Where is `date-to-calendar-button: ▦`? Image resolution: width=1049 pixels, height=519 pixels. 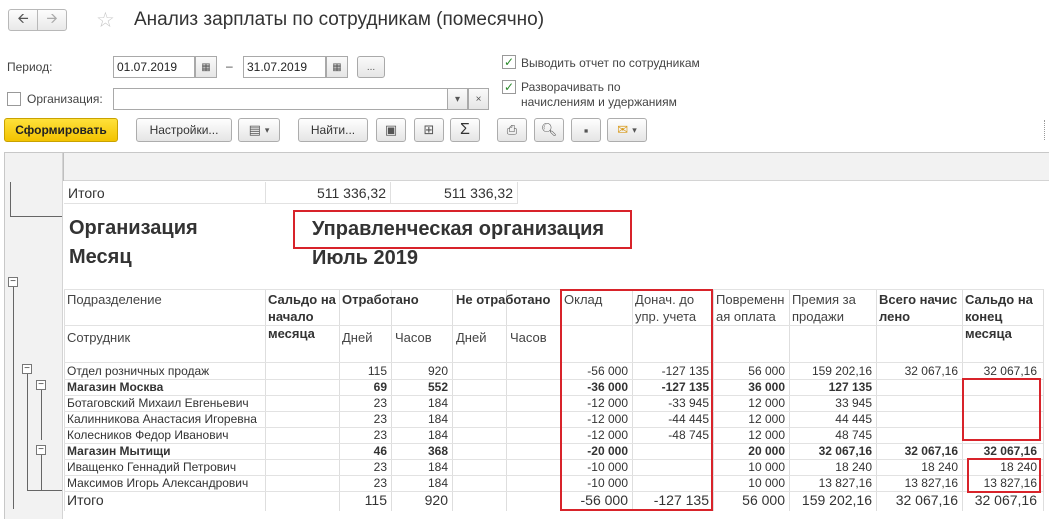
date-to-calendar-button: ▦ is located at coordinates (337, 67).